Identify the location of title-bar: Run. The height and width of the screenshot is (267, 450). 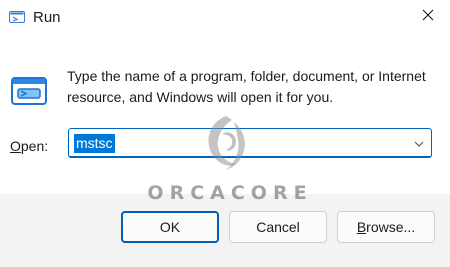
(225, 18).